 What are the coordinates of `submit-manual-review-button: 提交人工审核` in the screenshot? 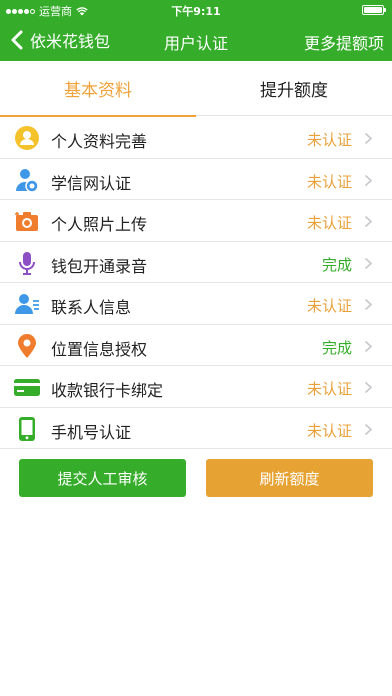 It's located at (102, 478).